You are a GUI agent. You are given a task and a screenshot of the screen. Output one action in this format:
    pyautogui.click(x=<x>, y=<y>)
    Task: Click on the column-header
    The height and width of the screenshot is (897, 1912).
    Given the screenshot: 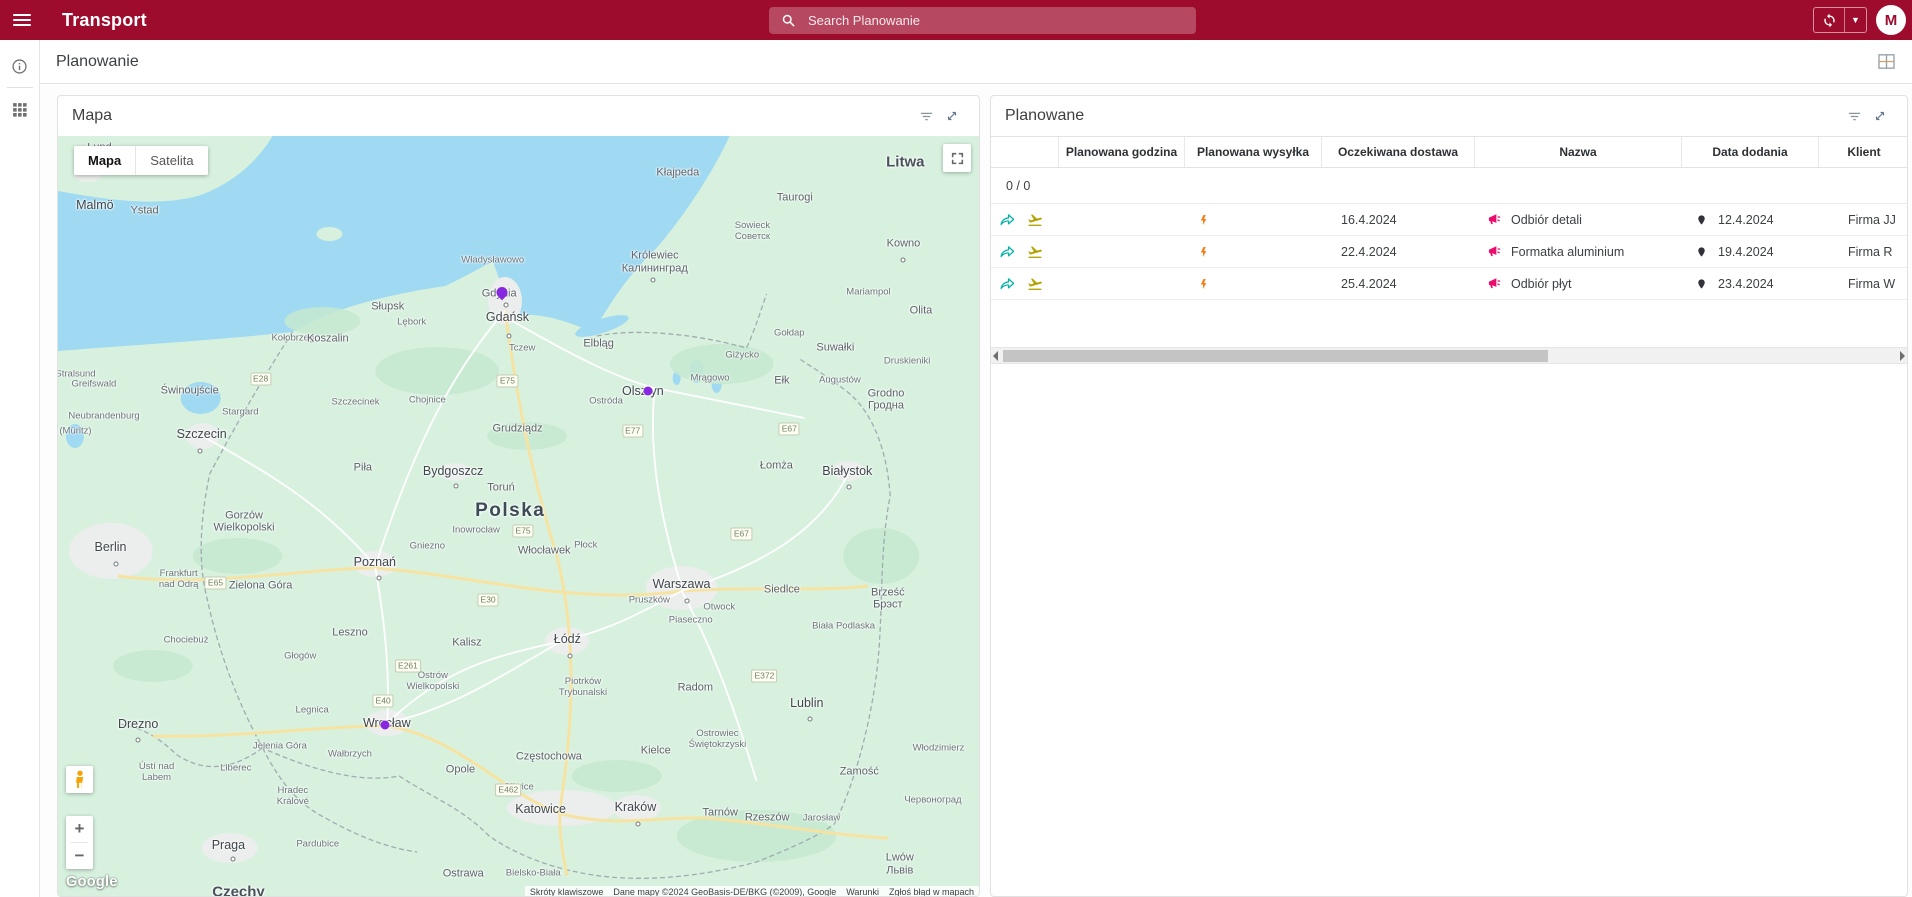 What is the action you would take?
    pyautogui.click(x=1024, y=152)
    